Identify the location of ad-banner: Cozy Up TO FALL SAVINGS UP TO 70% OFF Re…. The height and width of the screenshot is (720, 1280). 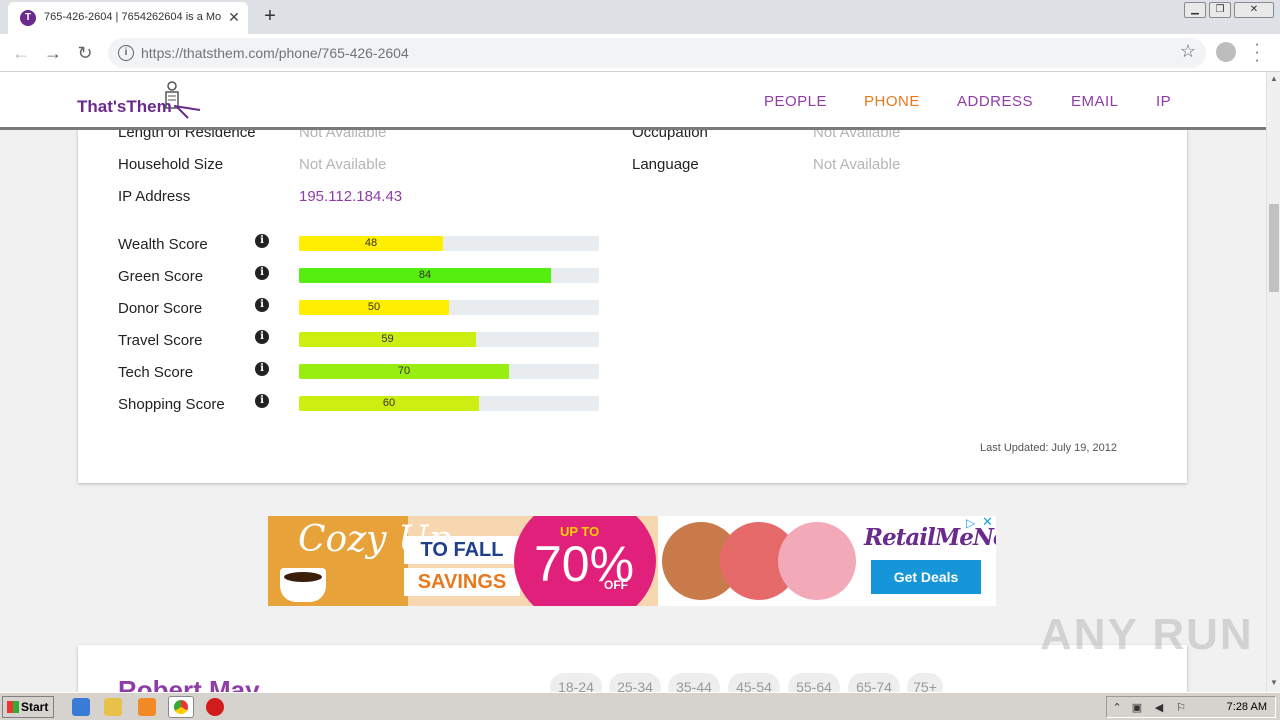
(632, 561).